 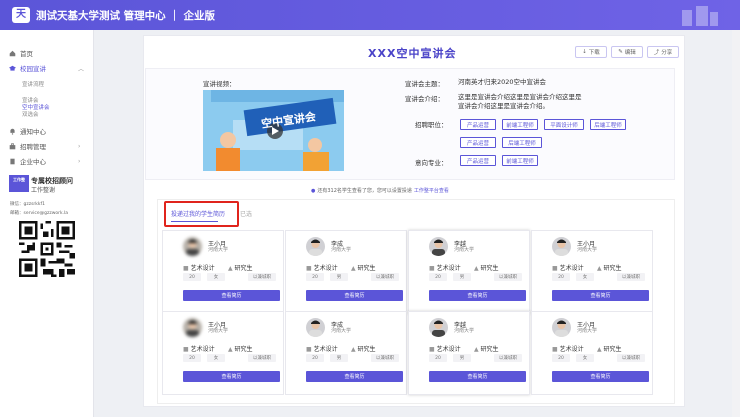 I want to click on sidebar-item-home: 首页, so click(x=21, y=53).